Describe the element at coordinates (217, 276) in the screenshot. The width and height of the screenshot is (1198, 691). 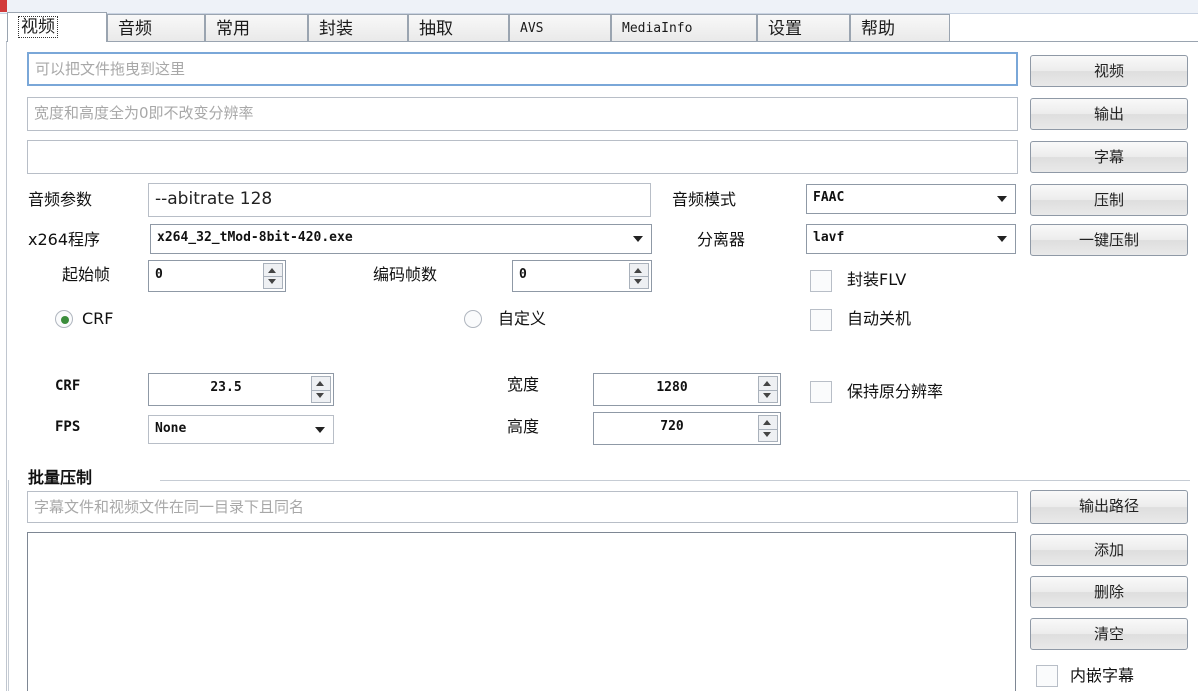
I see `start-frame-spinner: 0` at that location.